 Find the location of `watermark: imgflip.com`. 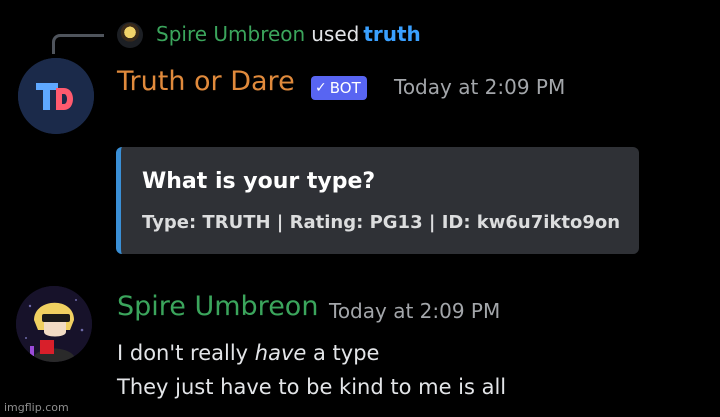

watermark: imgflip.com is located at coordinates (36, 407).